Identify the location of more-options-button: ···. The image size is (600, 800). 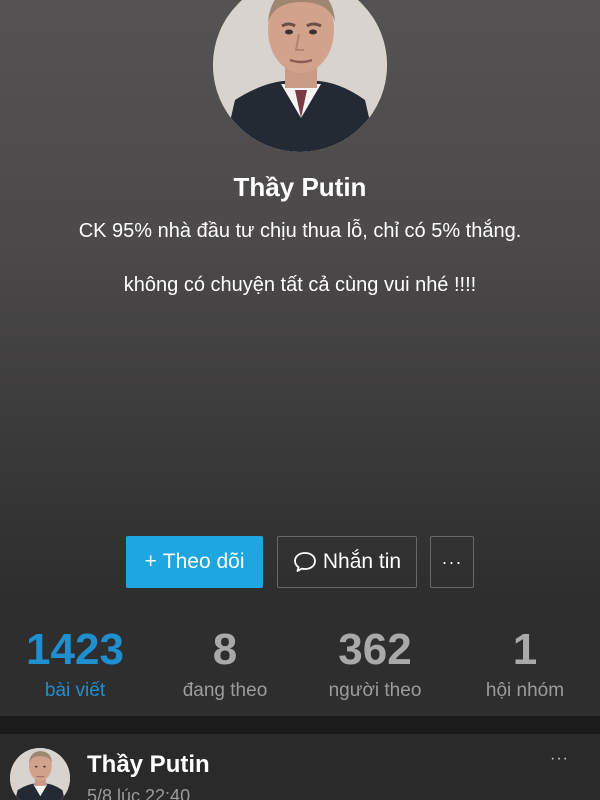
(452, 562).